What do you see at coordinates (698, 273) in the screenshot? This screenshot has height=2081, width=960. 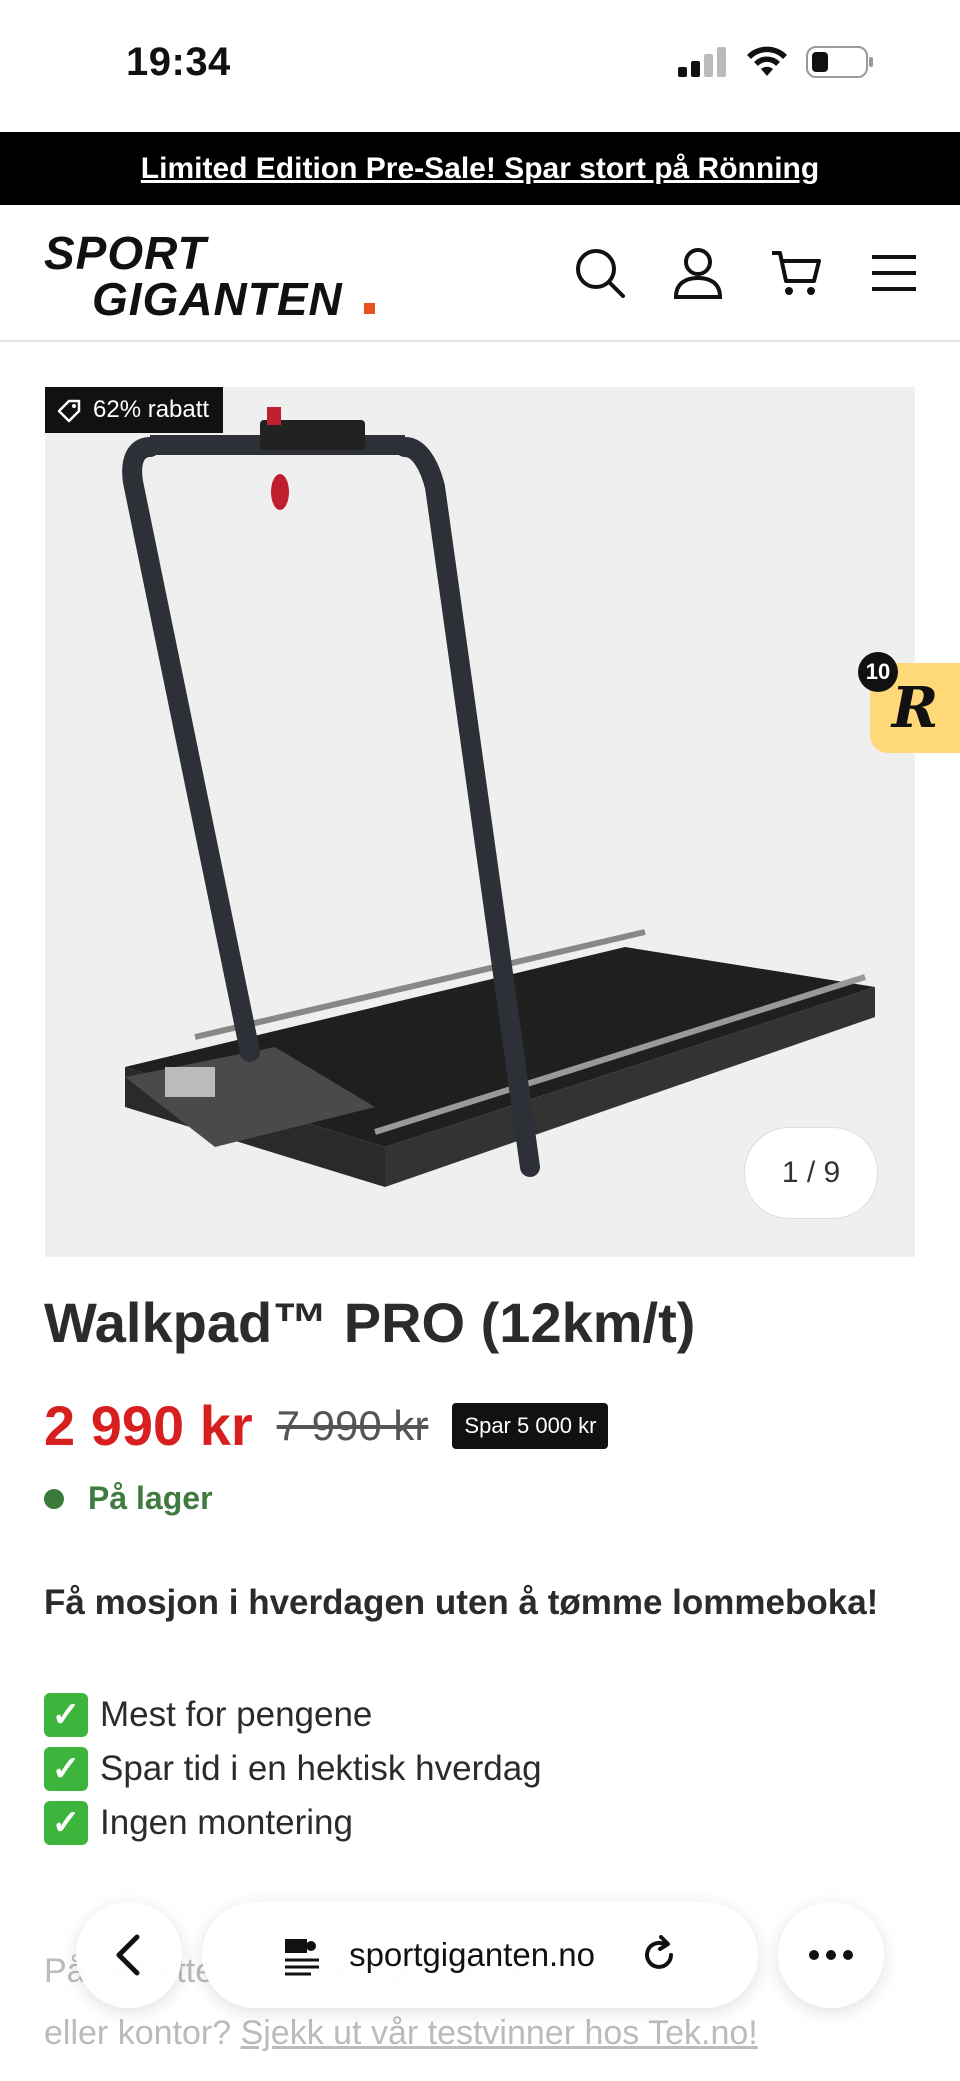 I see `account-icon` at bounding box center [698, 273].